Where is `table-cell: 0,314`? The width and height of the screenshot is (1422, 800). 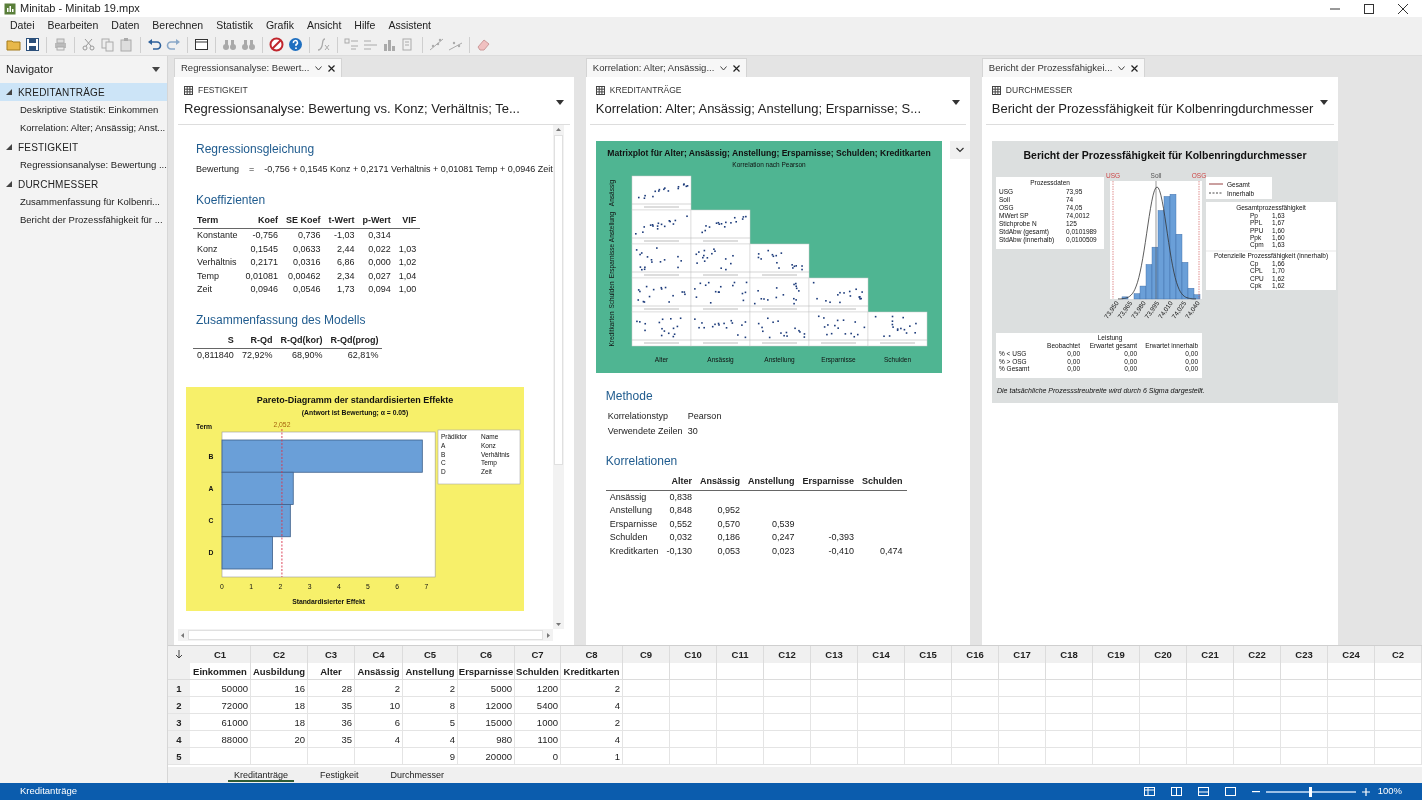 table-cell: 0,314 is located at coordinates (376, 235).